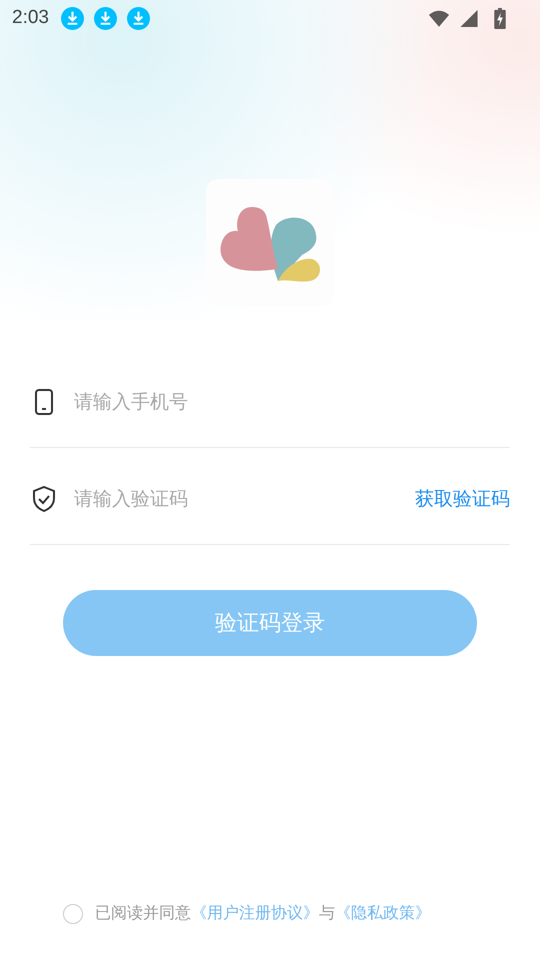  What do you see at coordinates (73, 914) in the screenshot?
I see `agreement-checkbox` at bounding box center [73, 914].